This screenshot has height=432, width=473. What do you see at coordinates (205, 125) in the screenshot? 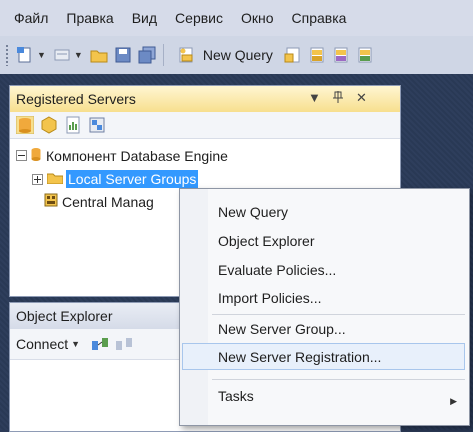
I see `server-type-toolbar` at bounding box center [205, 125].